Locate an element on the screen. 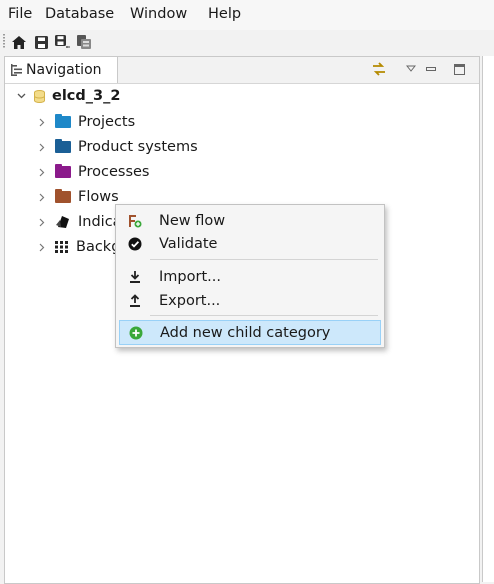 This screenshot has width=494, height=584. home-icon is located at coordinates (19, 42).